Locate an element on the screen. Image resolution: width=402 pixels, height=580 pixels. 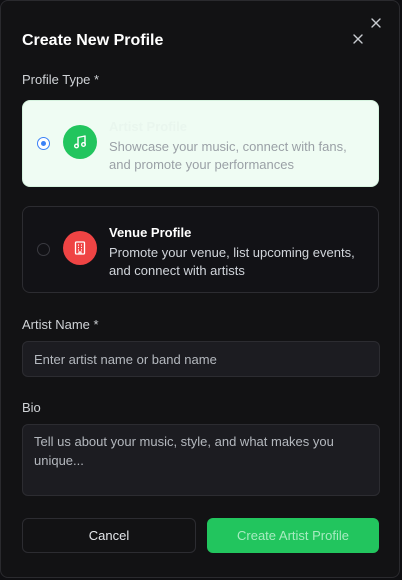
create-profile-button: Create Artist Profile is located at coordinates (293, 535).